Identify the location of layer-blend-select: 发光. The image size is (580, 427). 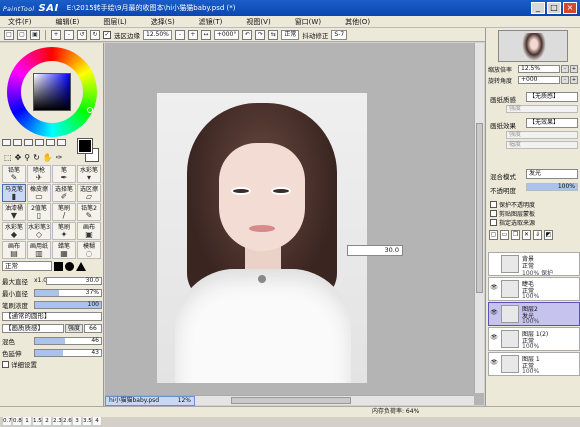
(552, 174).